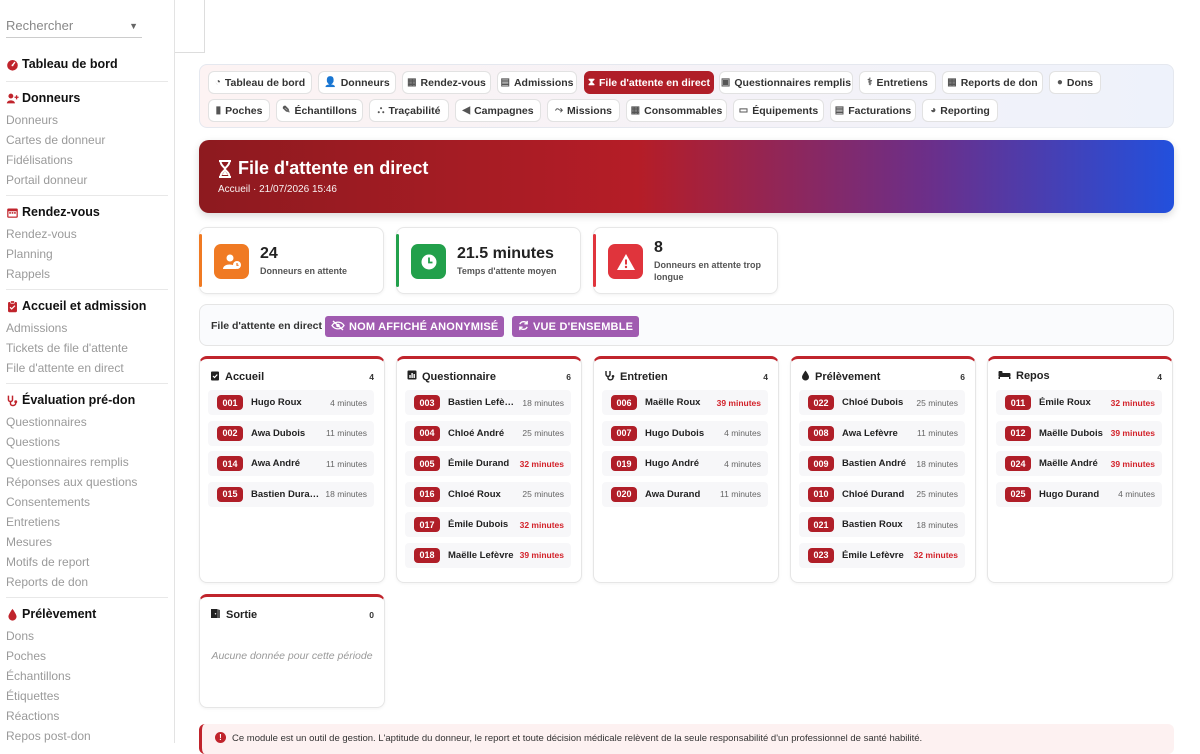 Image resolution: width=1200 pixels, height=754 pixels. Describe the element at coordinates (51, 614) in the screenshot. I see `sidebar-section-collection: Prélèvement` at that location.